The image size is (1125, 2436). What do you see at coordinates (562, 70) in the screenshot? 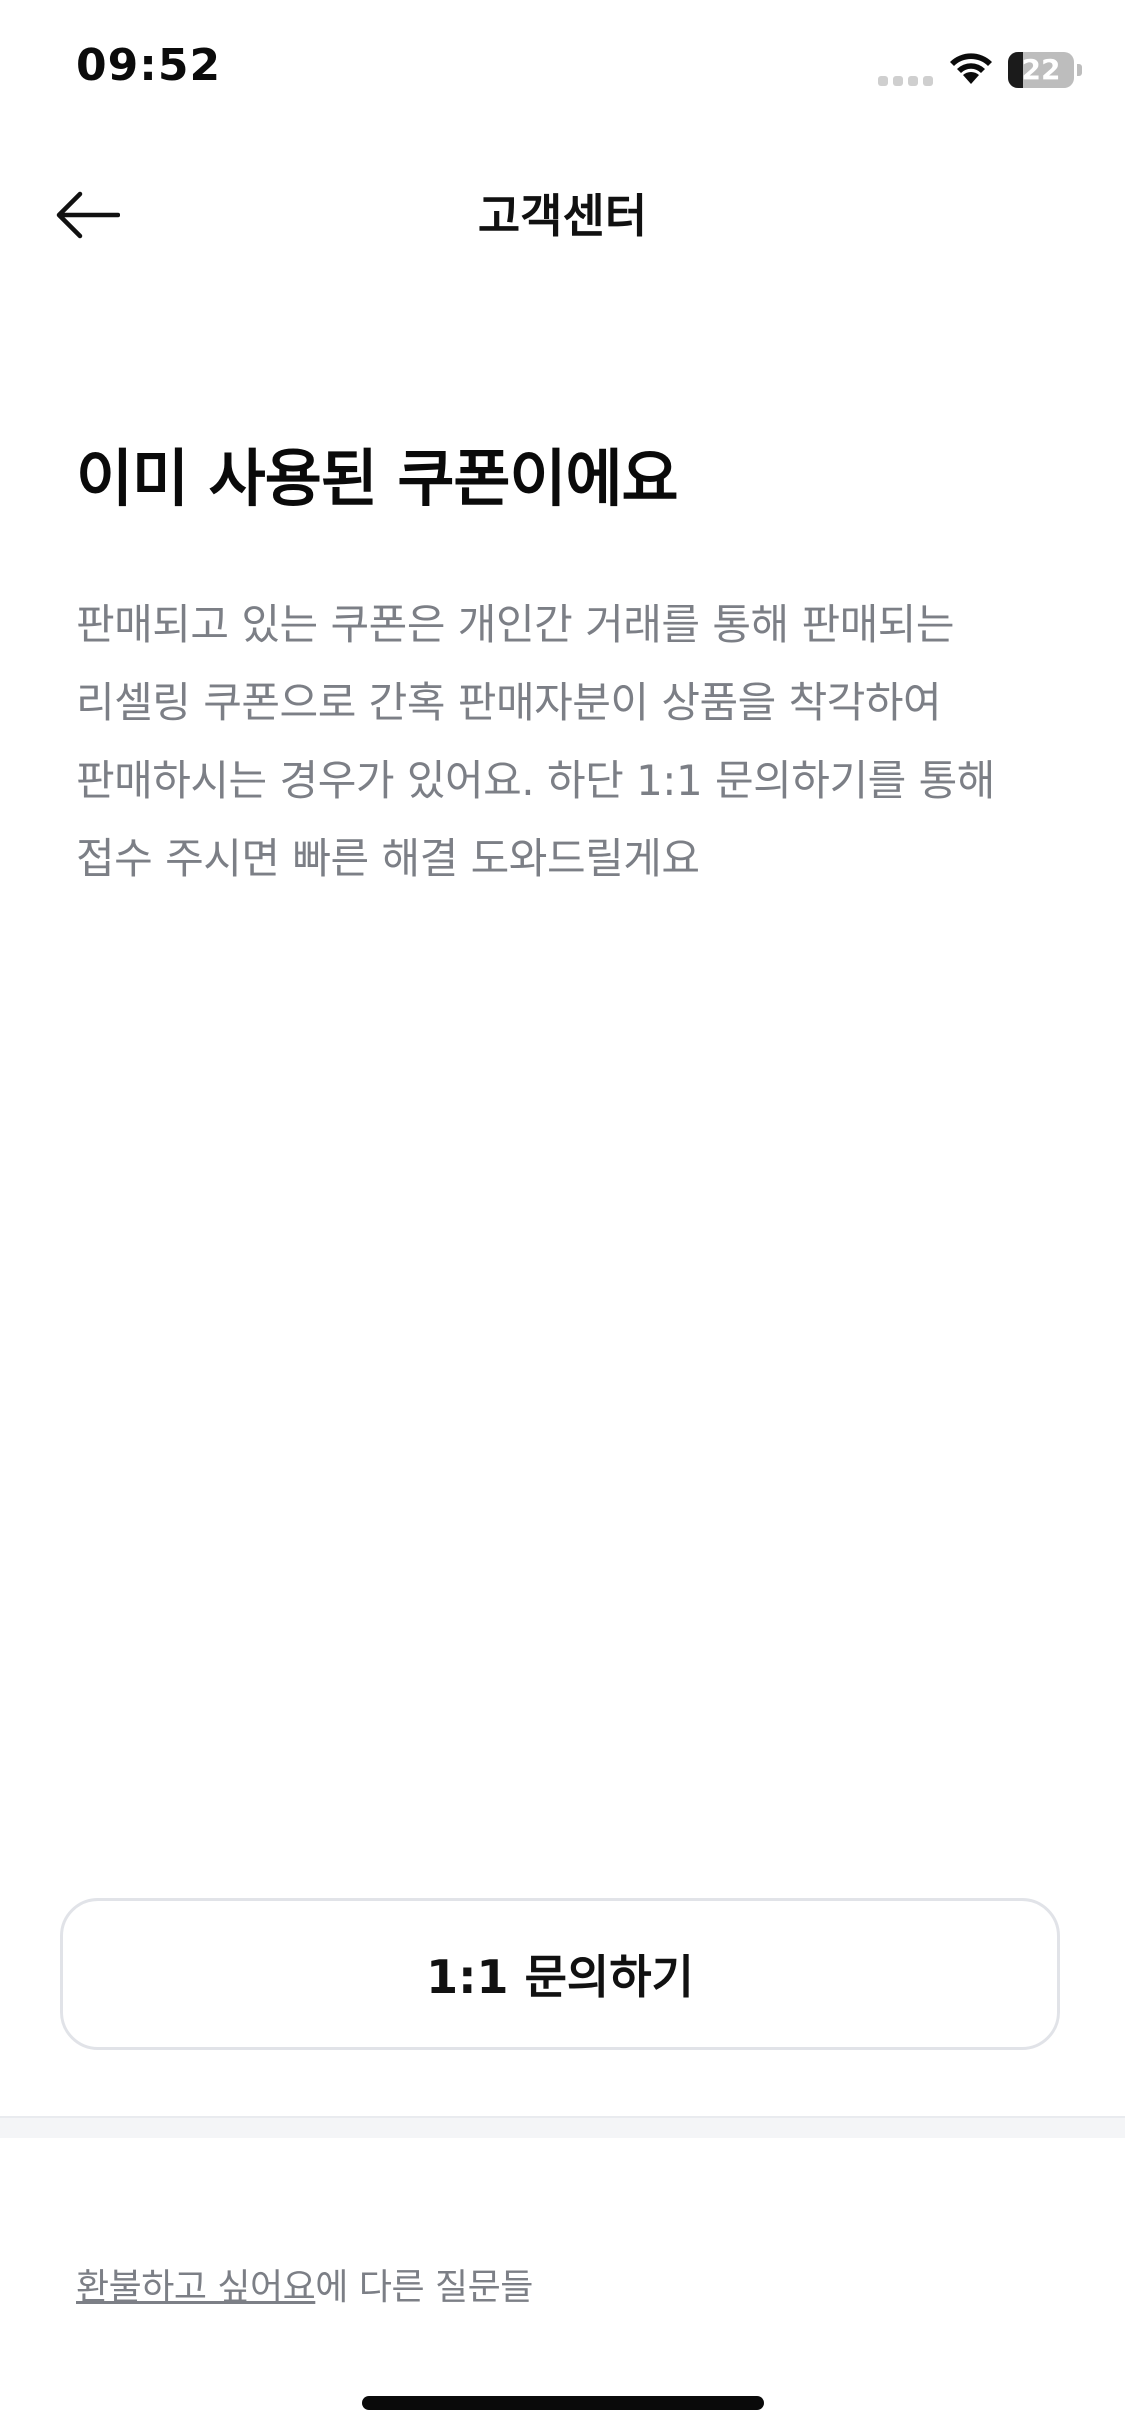
I see `status-bar: 09:52 22` at bounding box center [562, 70].